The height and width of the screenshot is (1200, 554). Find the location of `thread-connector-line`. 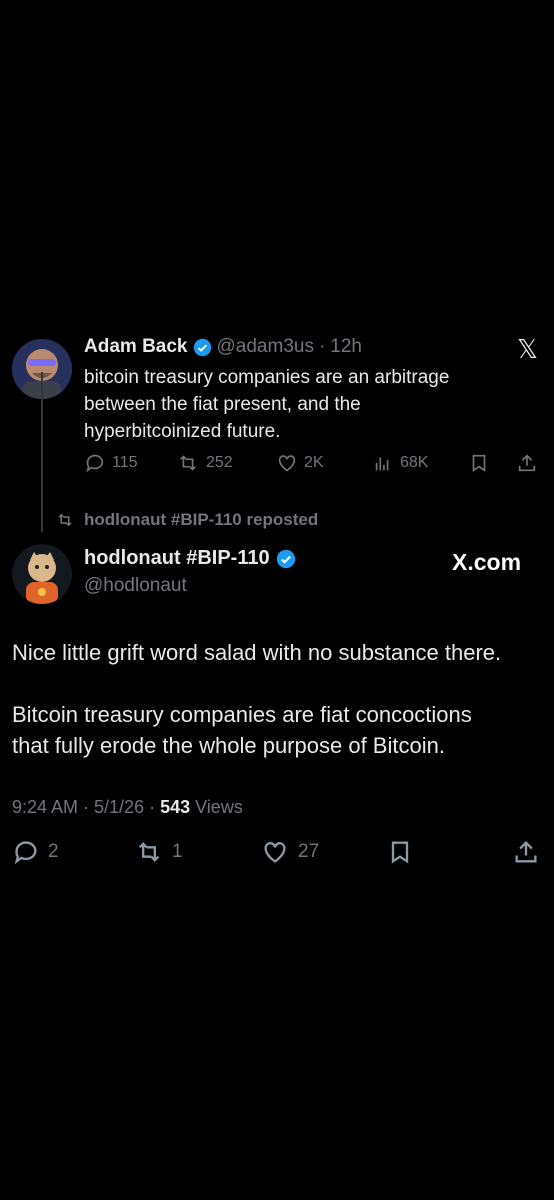

thread-connector-line is located at coordinates (42, 452).